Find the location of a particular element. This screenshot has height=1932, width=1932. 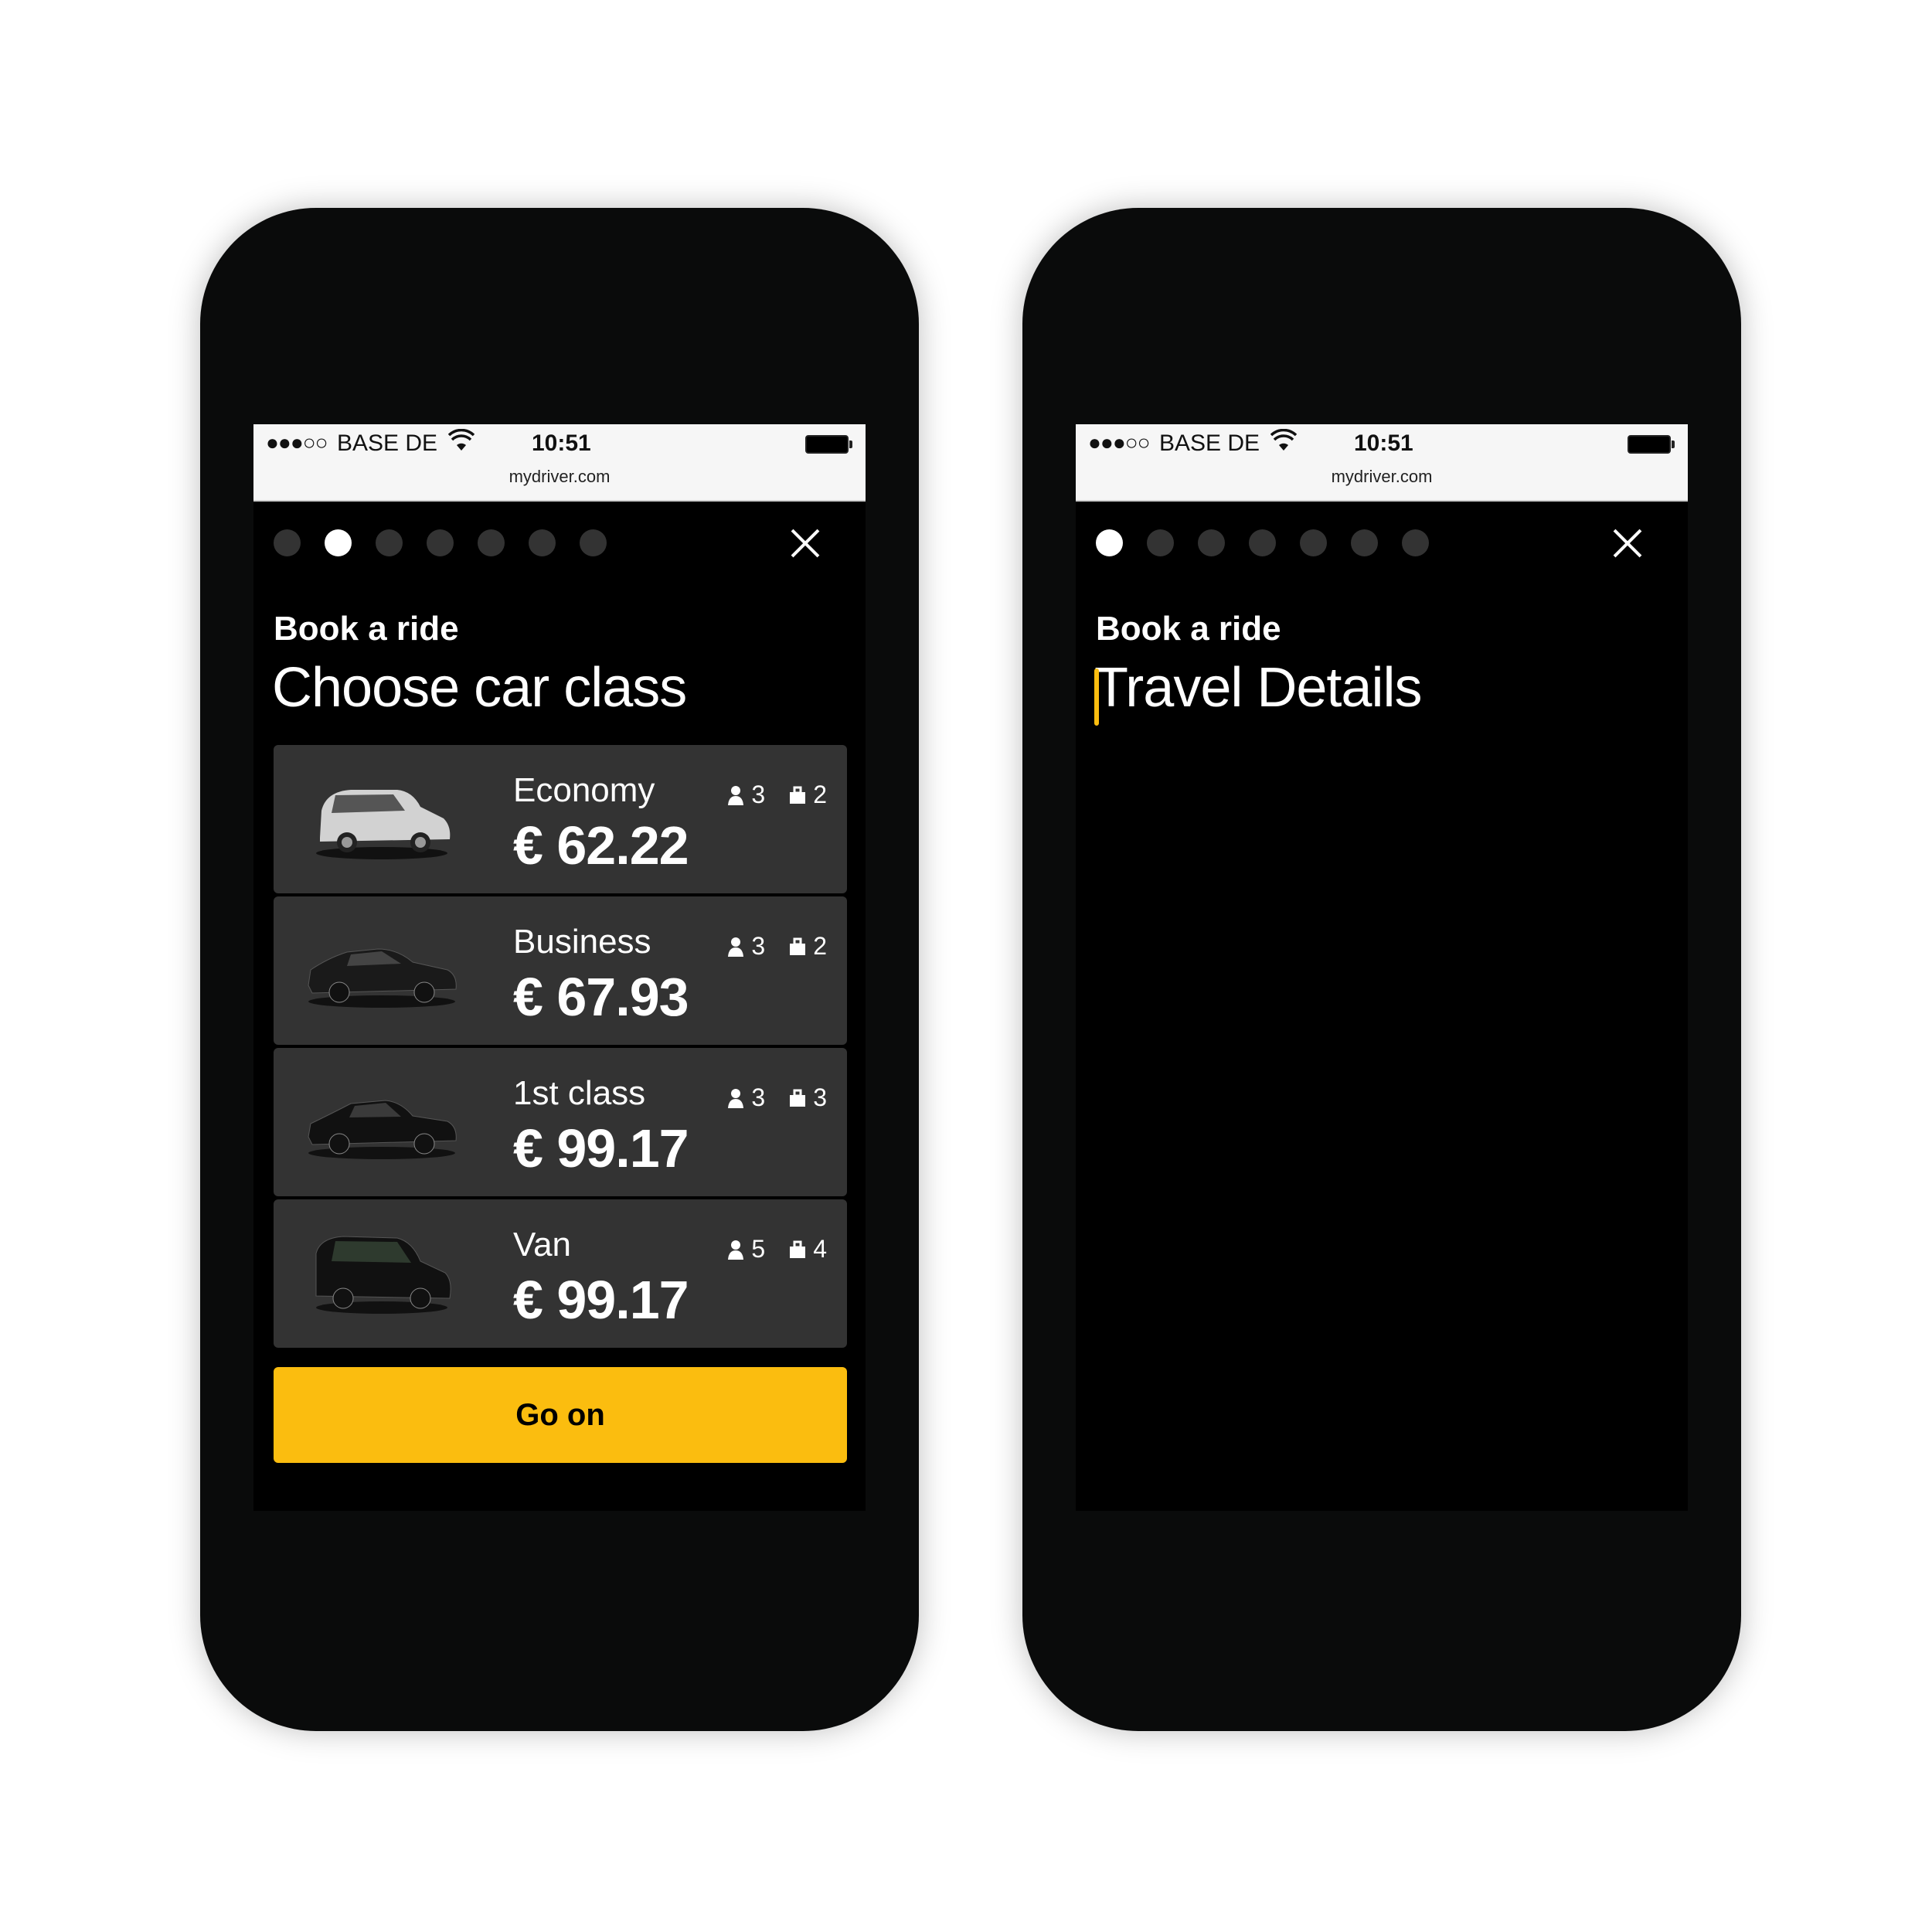

car-class-price: € 62.22 is located at coordinates (601, 845).